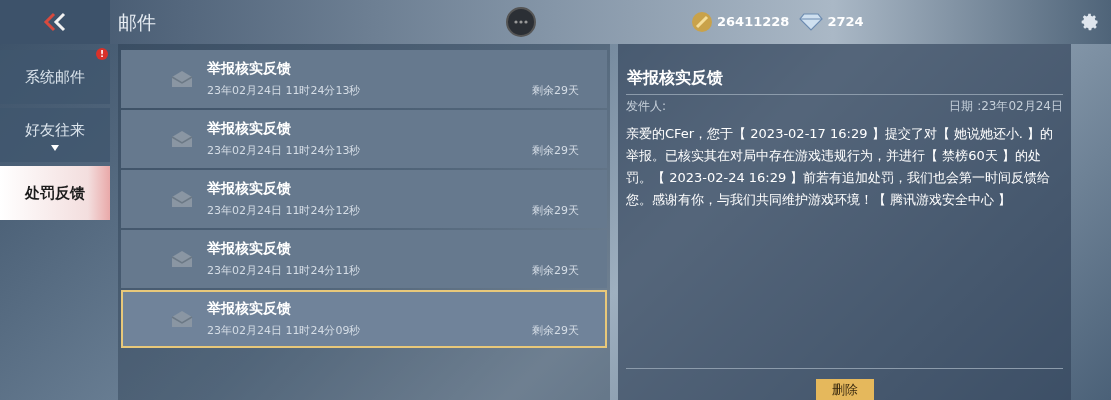  What do you see at coordinates (840, 167) in the screenshot?
I see `mail-body: 亲爱的CFer，您于【 2023-02-17 16:29 】提交了对【 她说她还小. 】的举报。已核实其在对局中存在游戏违规行为，并进行【 禁榜60天 】的处罚。【 2023-02-24 16:29 】前若有追加处罚，我们也会第一时间反馈给您。感谢有你，与我们共同维护游戏环境！【 腾讯游戏安全中心 】` at bounding box center [840, 167].